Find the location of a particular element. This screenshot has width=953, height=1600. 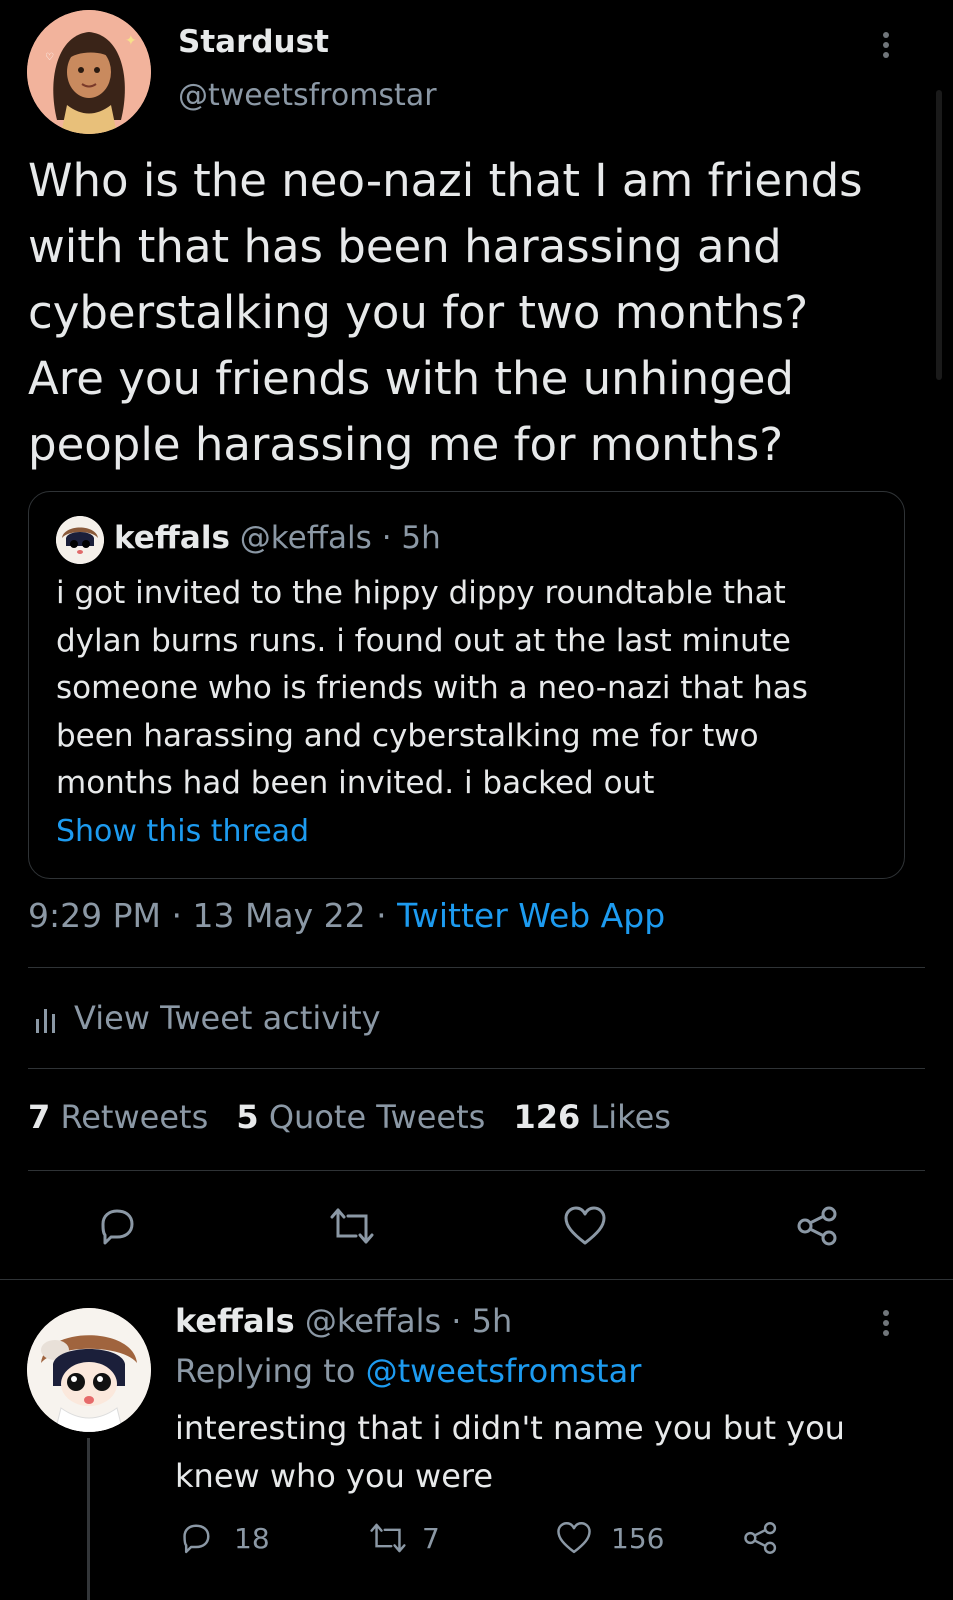

scrollbar is located at coordinates (939, 235).